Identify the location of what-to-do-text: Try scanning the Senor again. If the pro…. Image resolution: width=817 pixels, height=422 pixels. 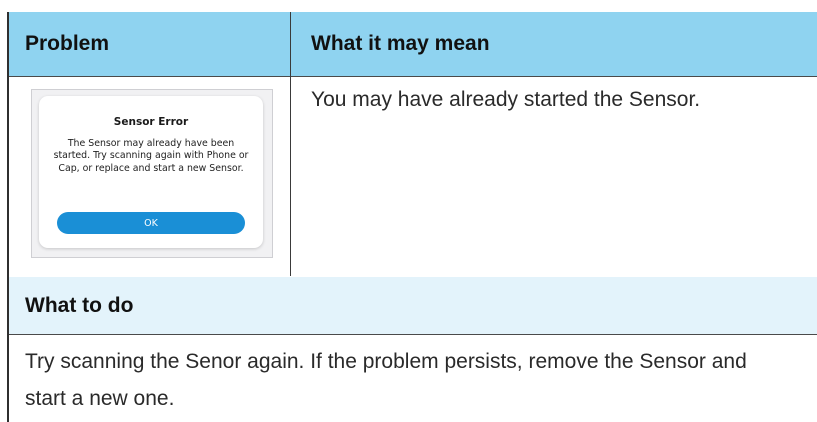
(386, 380).